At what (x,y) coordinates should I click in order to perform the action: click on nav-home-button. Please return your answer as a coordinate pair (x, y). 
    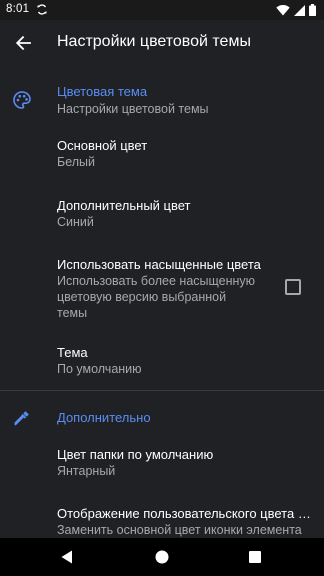
    Looking at the image, I should click on (162, 557).